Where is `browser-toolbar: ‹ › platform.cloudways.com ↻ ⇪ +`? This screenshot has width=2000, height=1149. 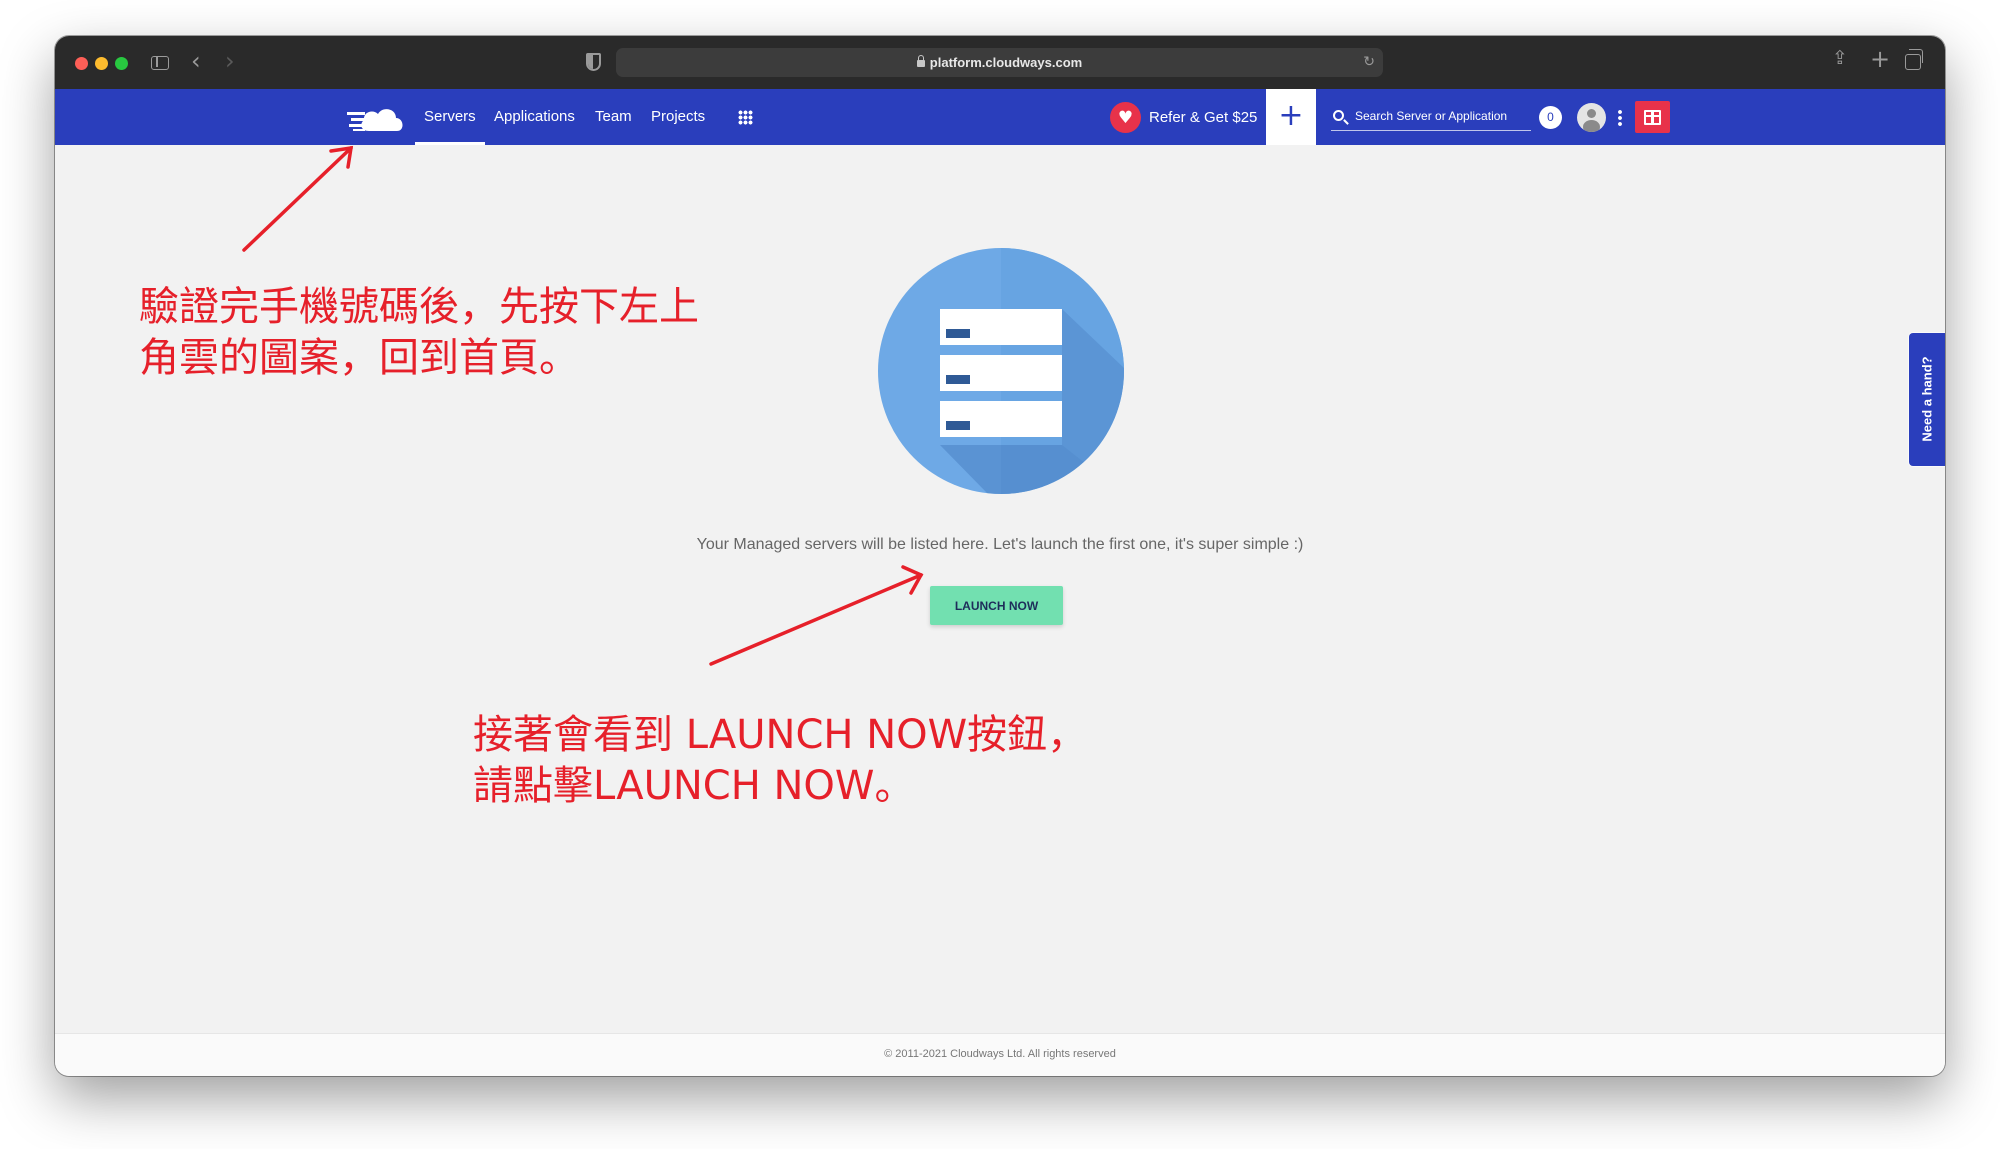 browser-toolbar: ‹ › platform.cloudways.com ↻ ⇪ + is located at coordinates (1000, 62).